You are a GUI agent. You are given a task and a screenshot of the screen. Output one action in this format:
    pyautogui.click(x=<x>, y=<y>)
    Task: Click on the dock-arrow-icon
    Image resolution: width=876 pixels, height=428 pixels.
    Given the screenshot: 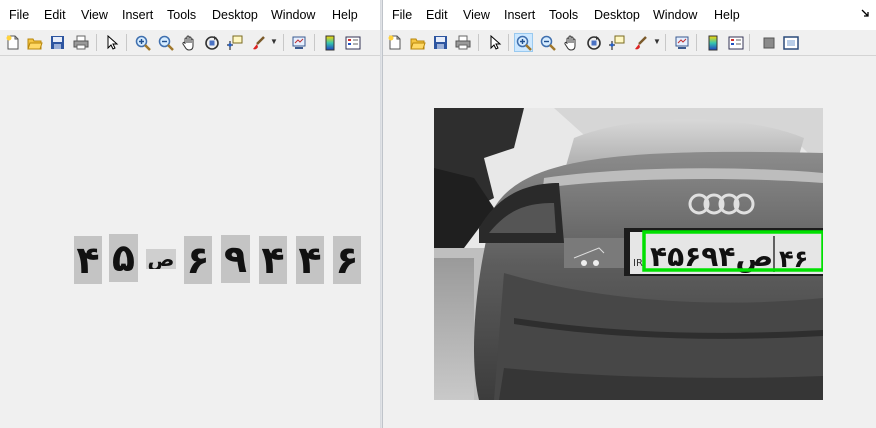 What is the action you would take?
    pyautogui.click(x=865, y=13)
    